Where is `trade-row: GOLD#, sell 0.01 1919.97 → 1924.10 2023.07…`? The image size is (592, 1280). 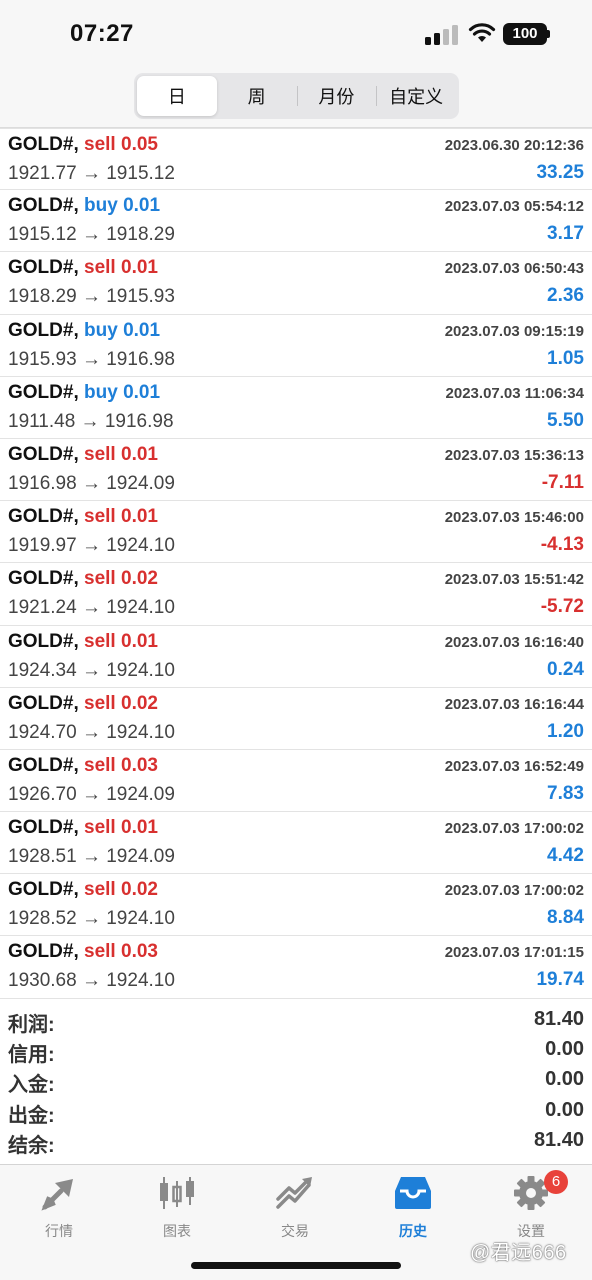
trade-row: GOLD#, sell 0.01 1919.97 → 1924.10 2023.07… is located at coordinates (296, 532).